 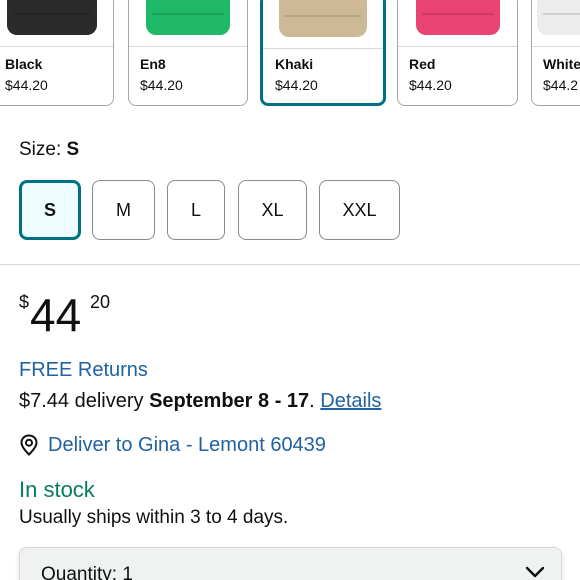 I want to click on price-fraction: 20, so click(x=100, y=302).